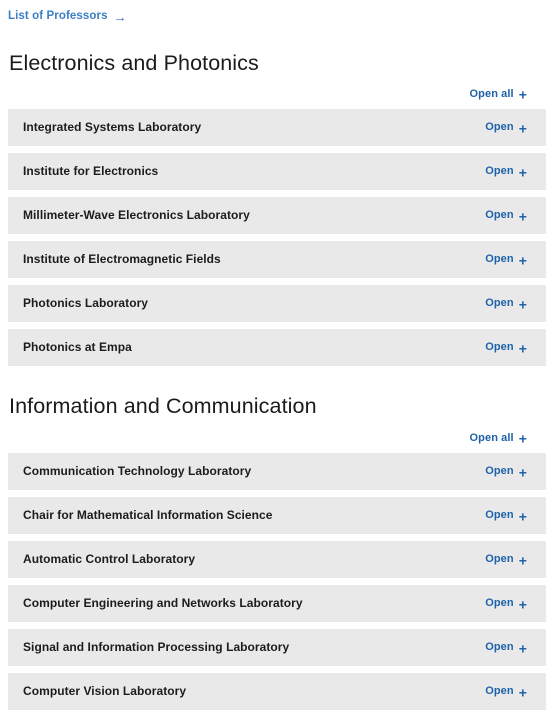 This screenshot has height=727, width=554. I want to click on list-of-professors-label: List of Professors, so click(58, 16).